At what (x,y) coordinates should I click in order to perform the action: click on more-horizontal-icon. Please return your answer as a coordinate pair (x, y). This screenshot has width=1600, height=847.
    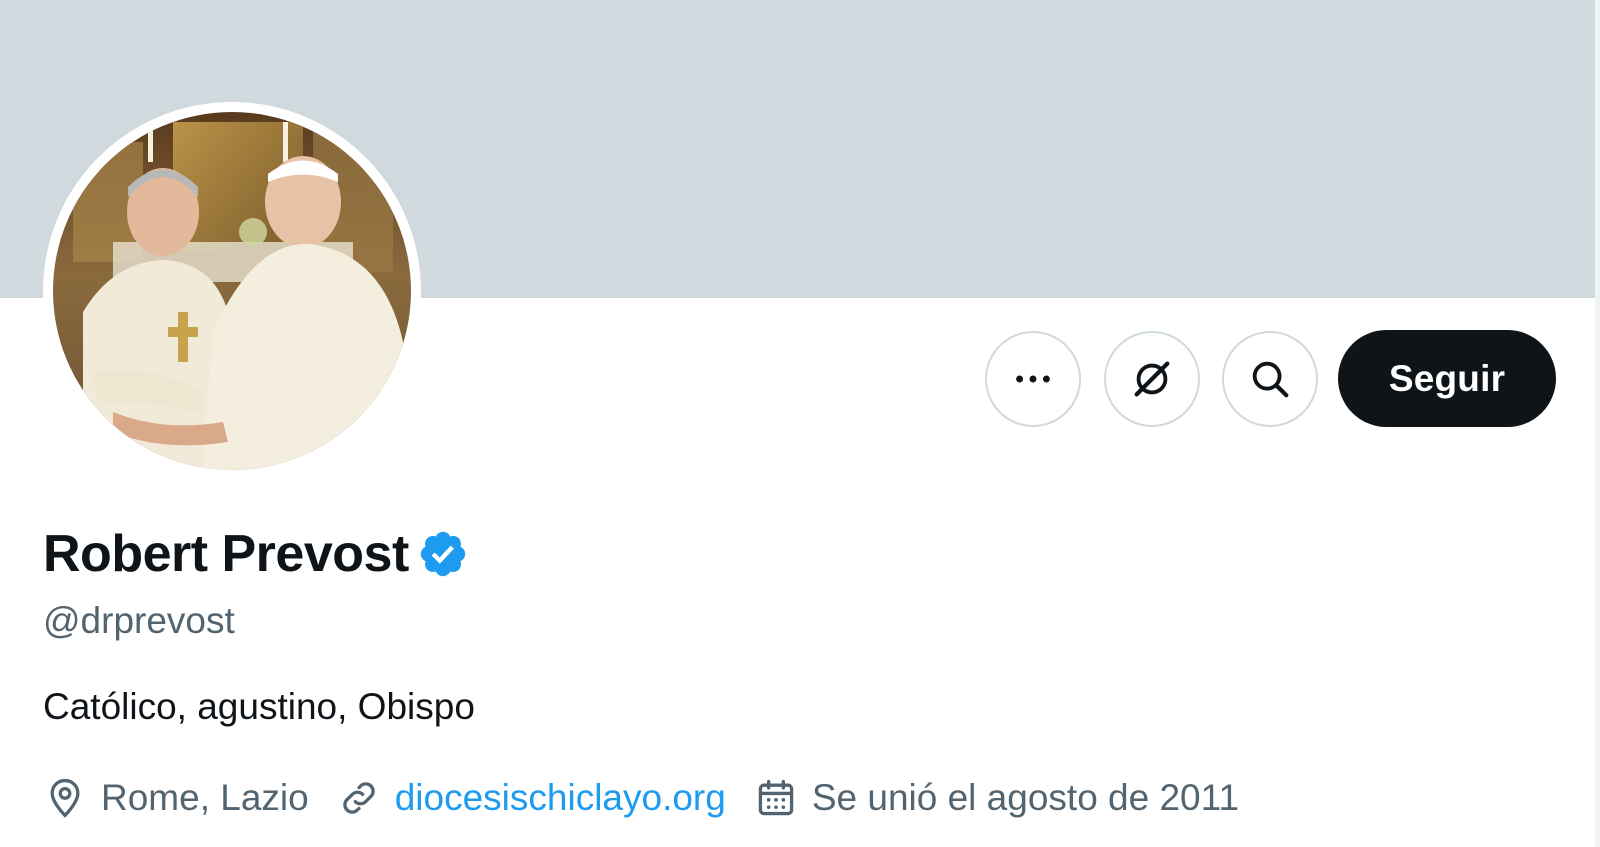
    Looking at the image, I should click on (1033, 379).